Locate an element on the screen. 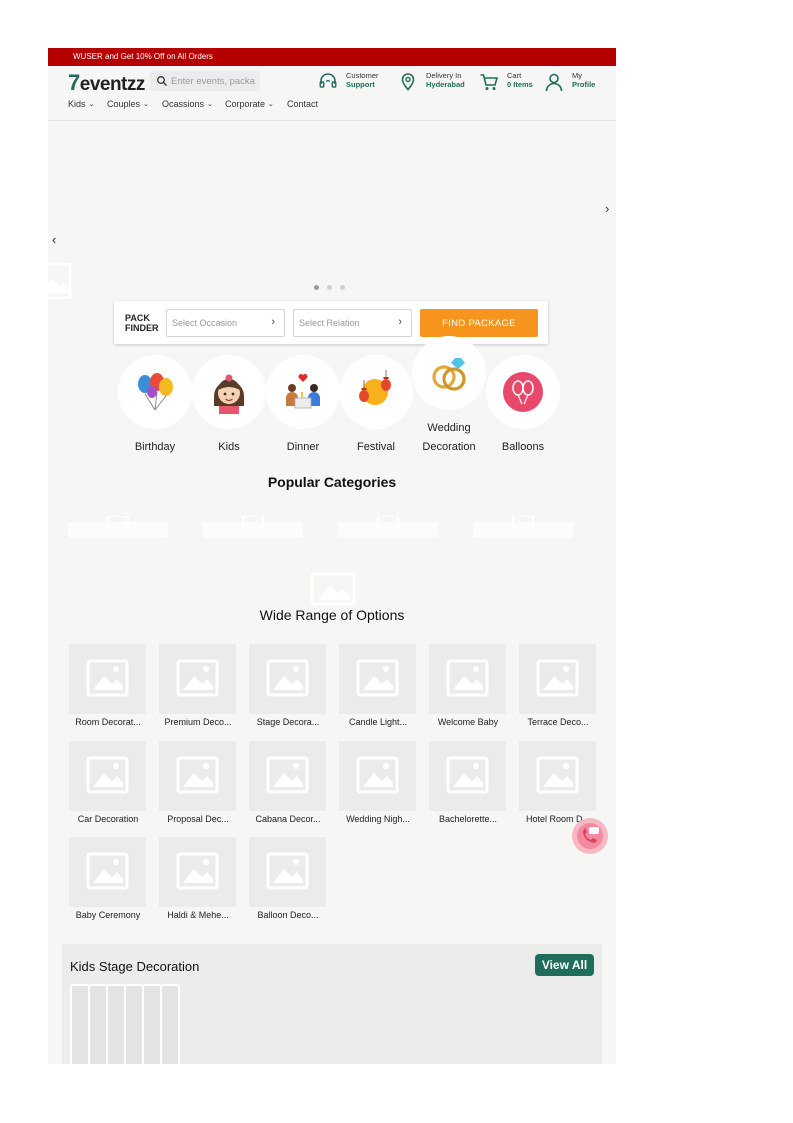 Image resolution: width=793 pixels, height=1123 pixels. nav-label: Contact is located at coordinates (303, 104).